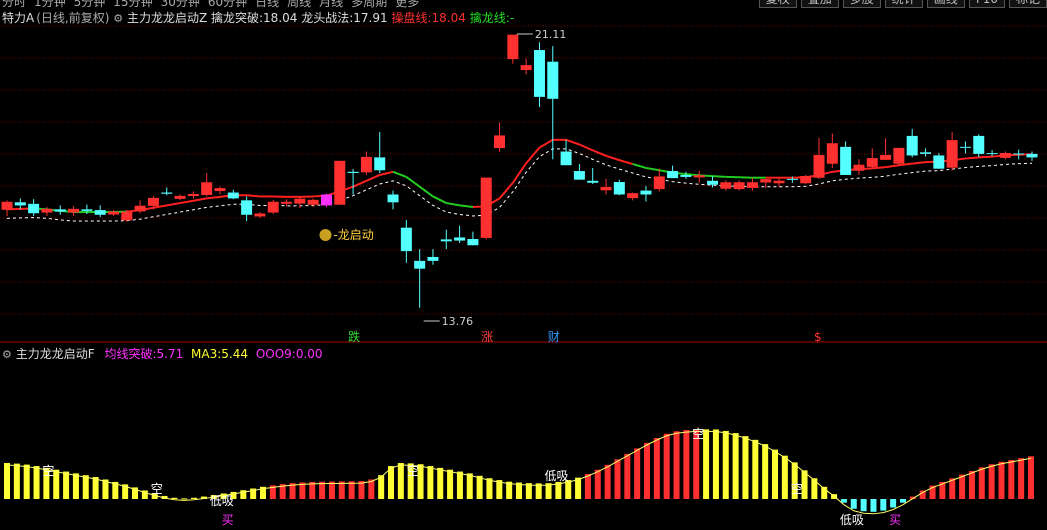  Describe the element at coordinates (73, 18) in the screenshot. I see `period-label: (日线,前复权)` at that location.